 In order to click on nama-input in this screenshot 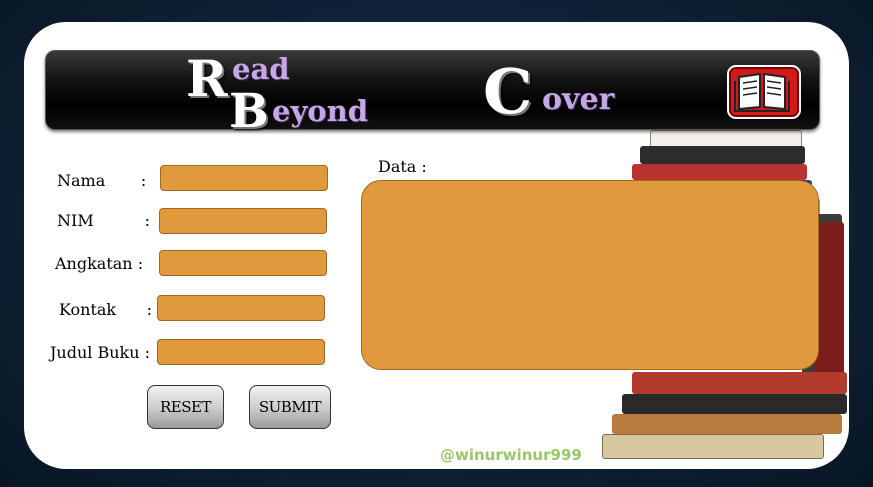, I will do `click(244, 178)`.